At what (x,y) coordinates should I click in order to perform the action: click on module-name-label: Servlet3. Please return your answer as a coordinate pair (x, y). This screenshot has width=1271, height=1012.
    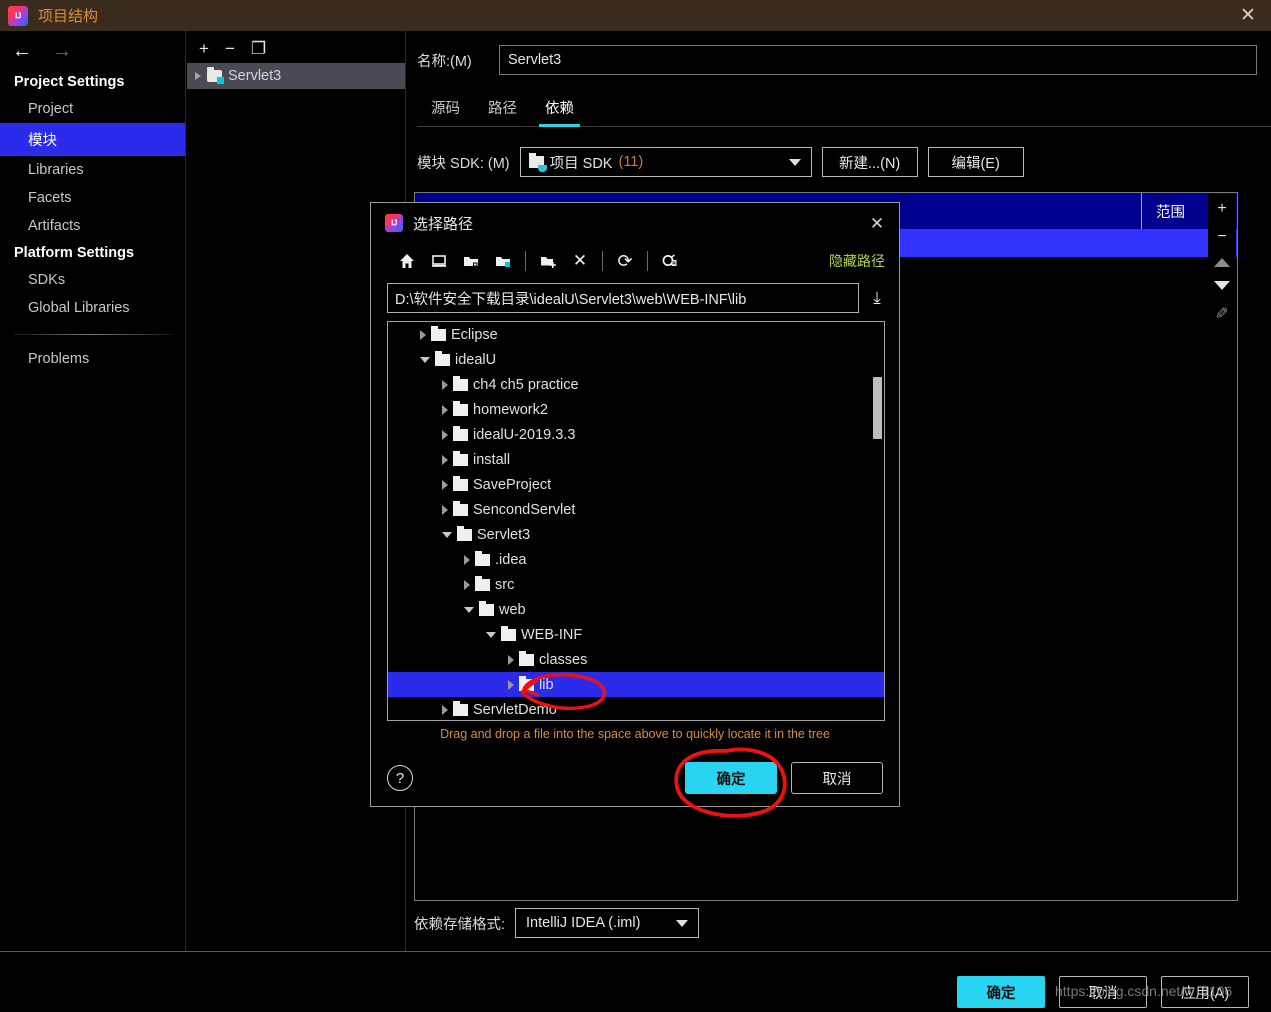
    Looking at the image, I should click on (255, 76).